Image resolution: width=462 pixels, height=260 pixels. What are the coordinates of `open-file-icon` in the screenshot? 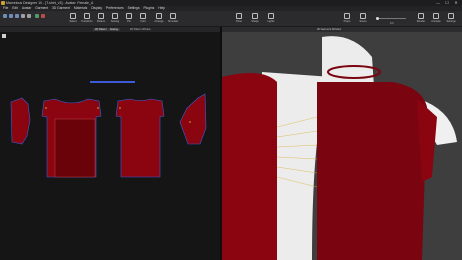 It's located at (11, 16).